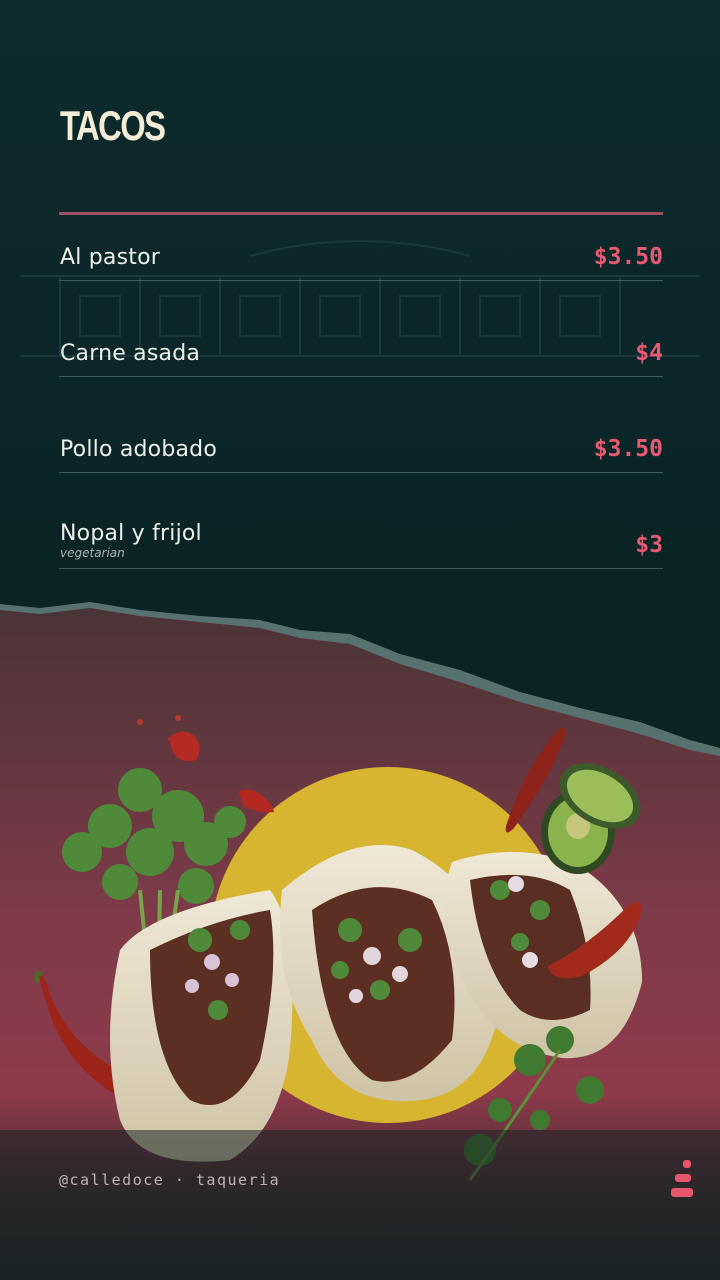  What do you see at coordinates (170, 1180) in the screenshot?
I see `social-handle: @calledoce · taqueria` at bounding box center [170, 1180].